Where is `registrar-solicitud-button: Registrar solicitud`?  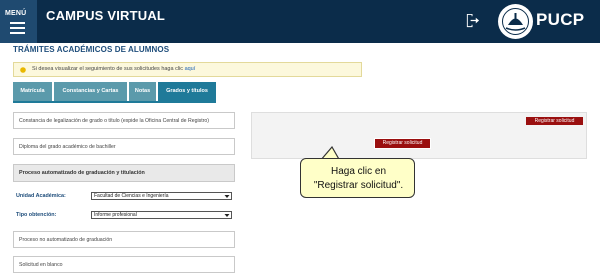
registrar-solicitud-button: Registrar solicitud is located at coordinates (402, 143).